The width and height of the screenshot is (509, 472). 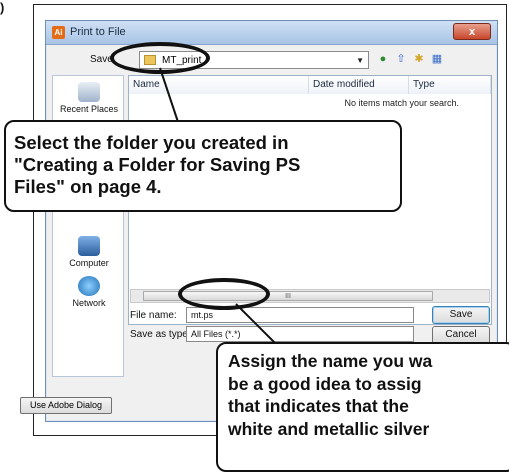 I want to click on callout-line: Select the folder you created in, so click(x=151, y=142).